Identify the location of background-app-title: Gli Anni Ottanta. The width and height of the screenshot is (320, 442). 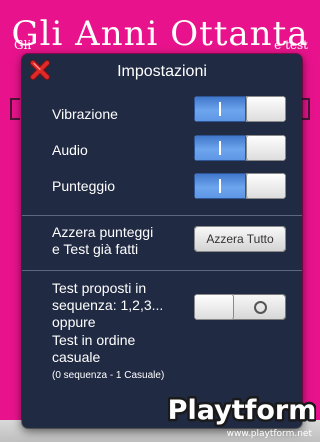
(160, 34).